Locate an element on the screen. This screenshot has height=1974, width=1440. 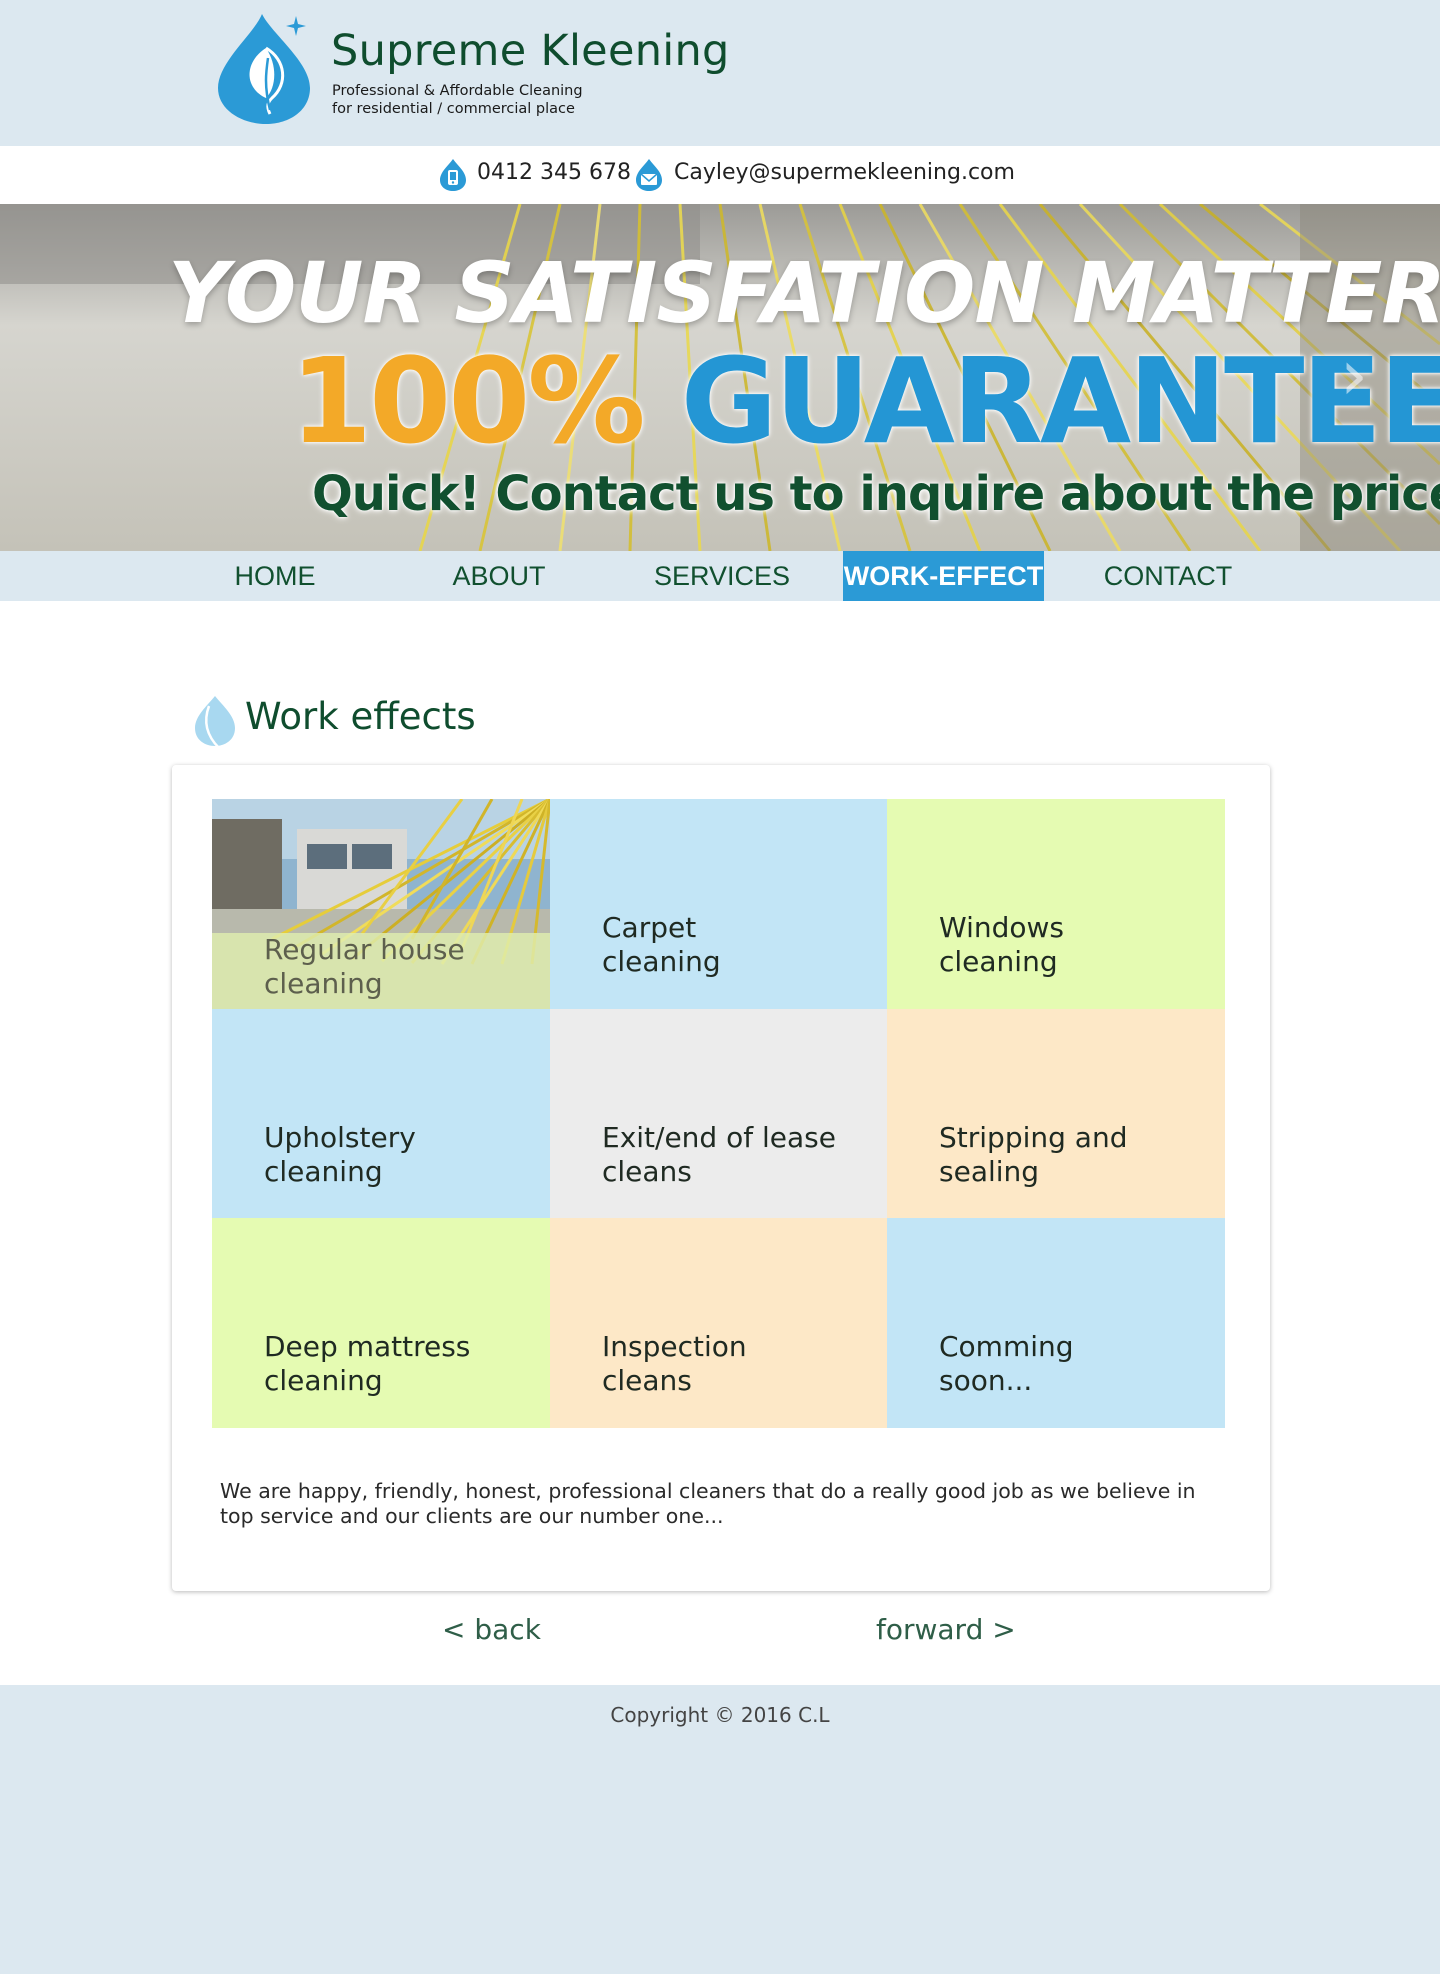
tile-label-line-2: sealing is located at coordinates (989, 1171).